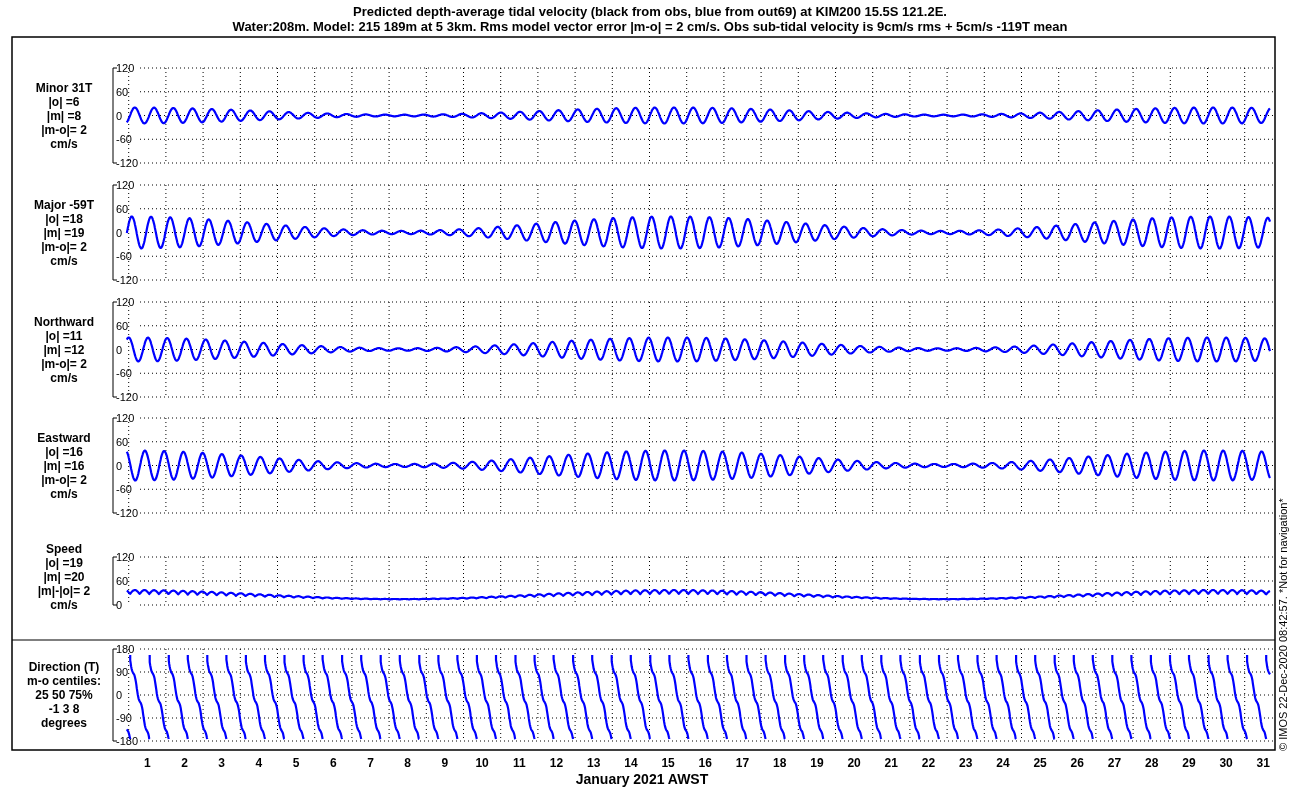  What do you see at coordinates (668, 763) in the screenshot?
I see `x-tick-label: 15` at bounding box center [668, 763].